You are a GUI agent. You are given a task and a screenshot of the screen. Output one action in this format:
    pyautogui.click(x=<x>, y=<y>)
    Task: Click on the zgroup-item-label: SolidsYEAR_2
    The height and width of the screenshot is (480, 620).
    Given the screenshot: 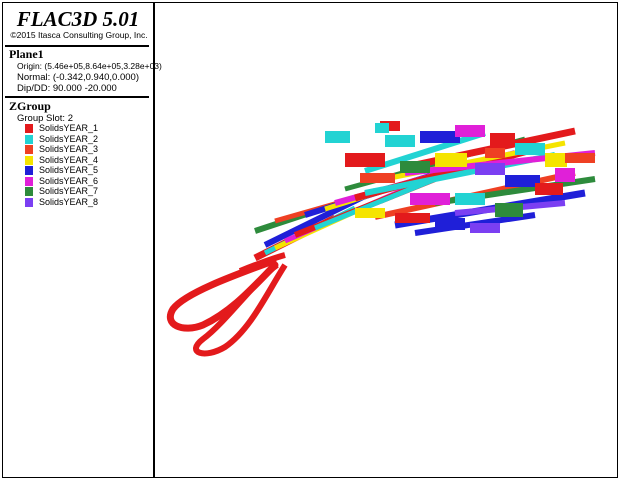 What is the action you would take?
    pyautogui.click(x=69, y=138)
    